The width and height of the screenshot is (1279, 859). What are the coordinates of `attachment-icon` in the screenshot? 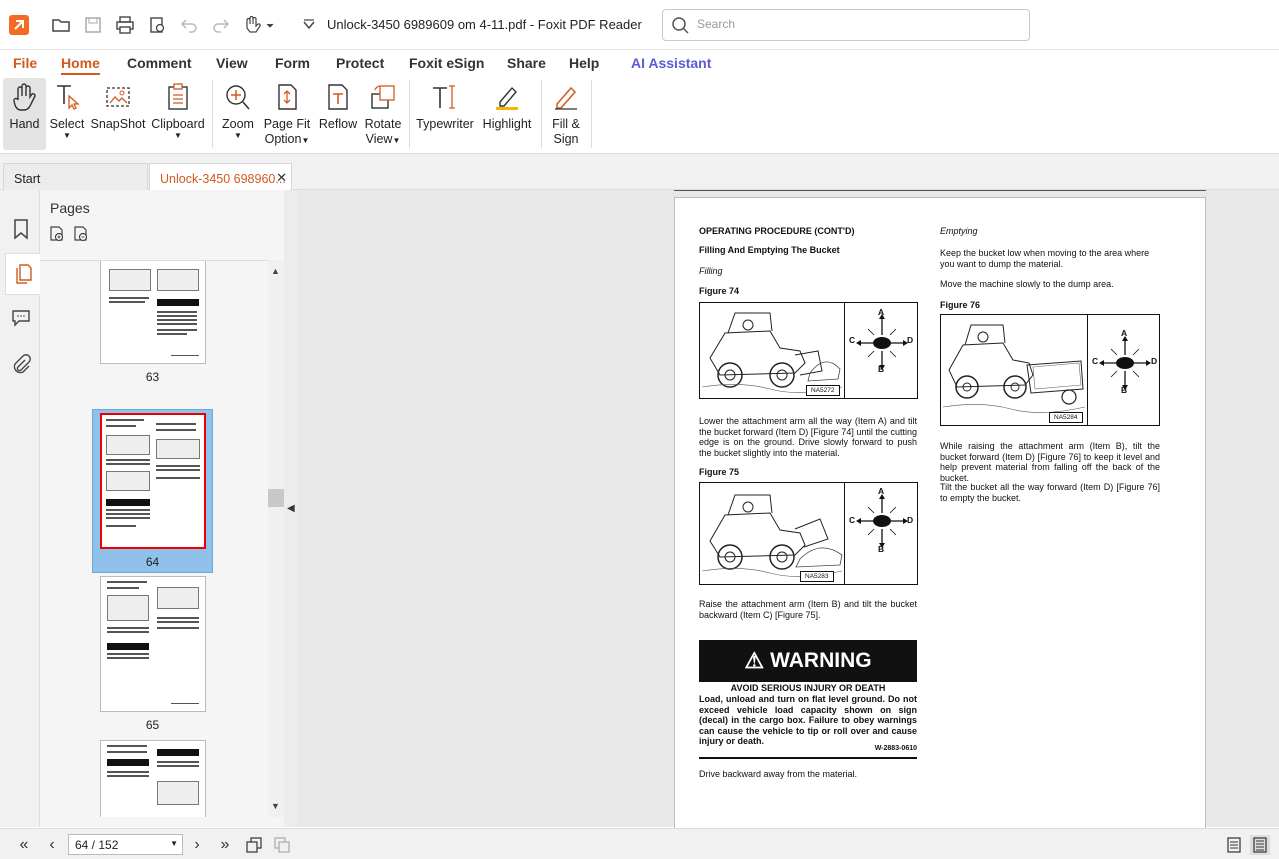 It's located at (21, 364).